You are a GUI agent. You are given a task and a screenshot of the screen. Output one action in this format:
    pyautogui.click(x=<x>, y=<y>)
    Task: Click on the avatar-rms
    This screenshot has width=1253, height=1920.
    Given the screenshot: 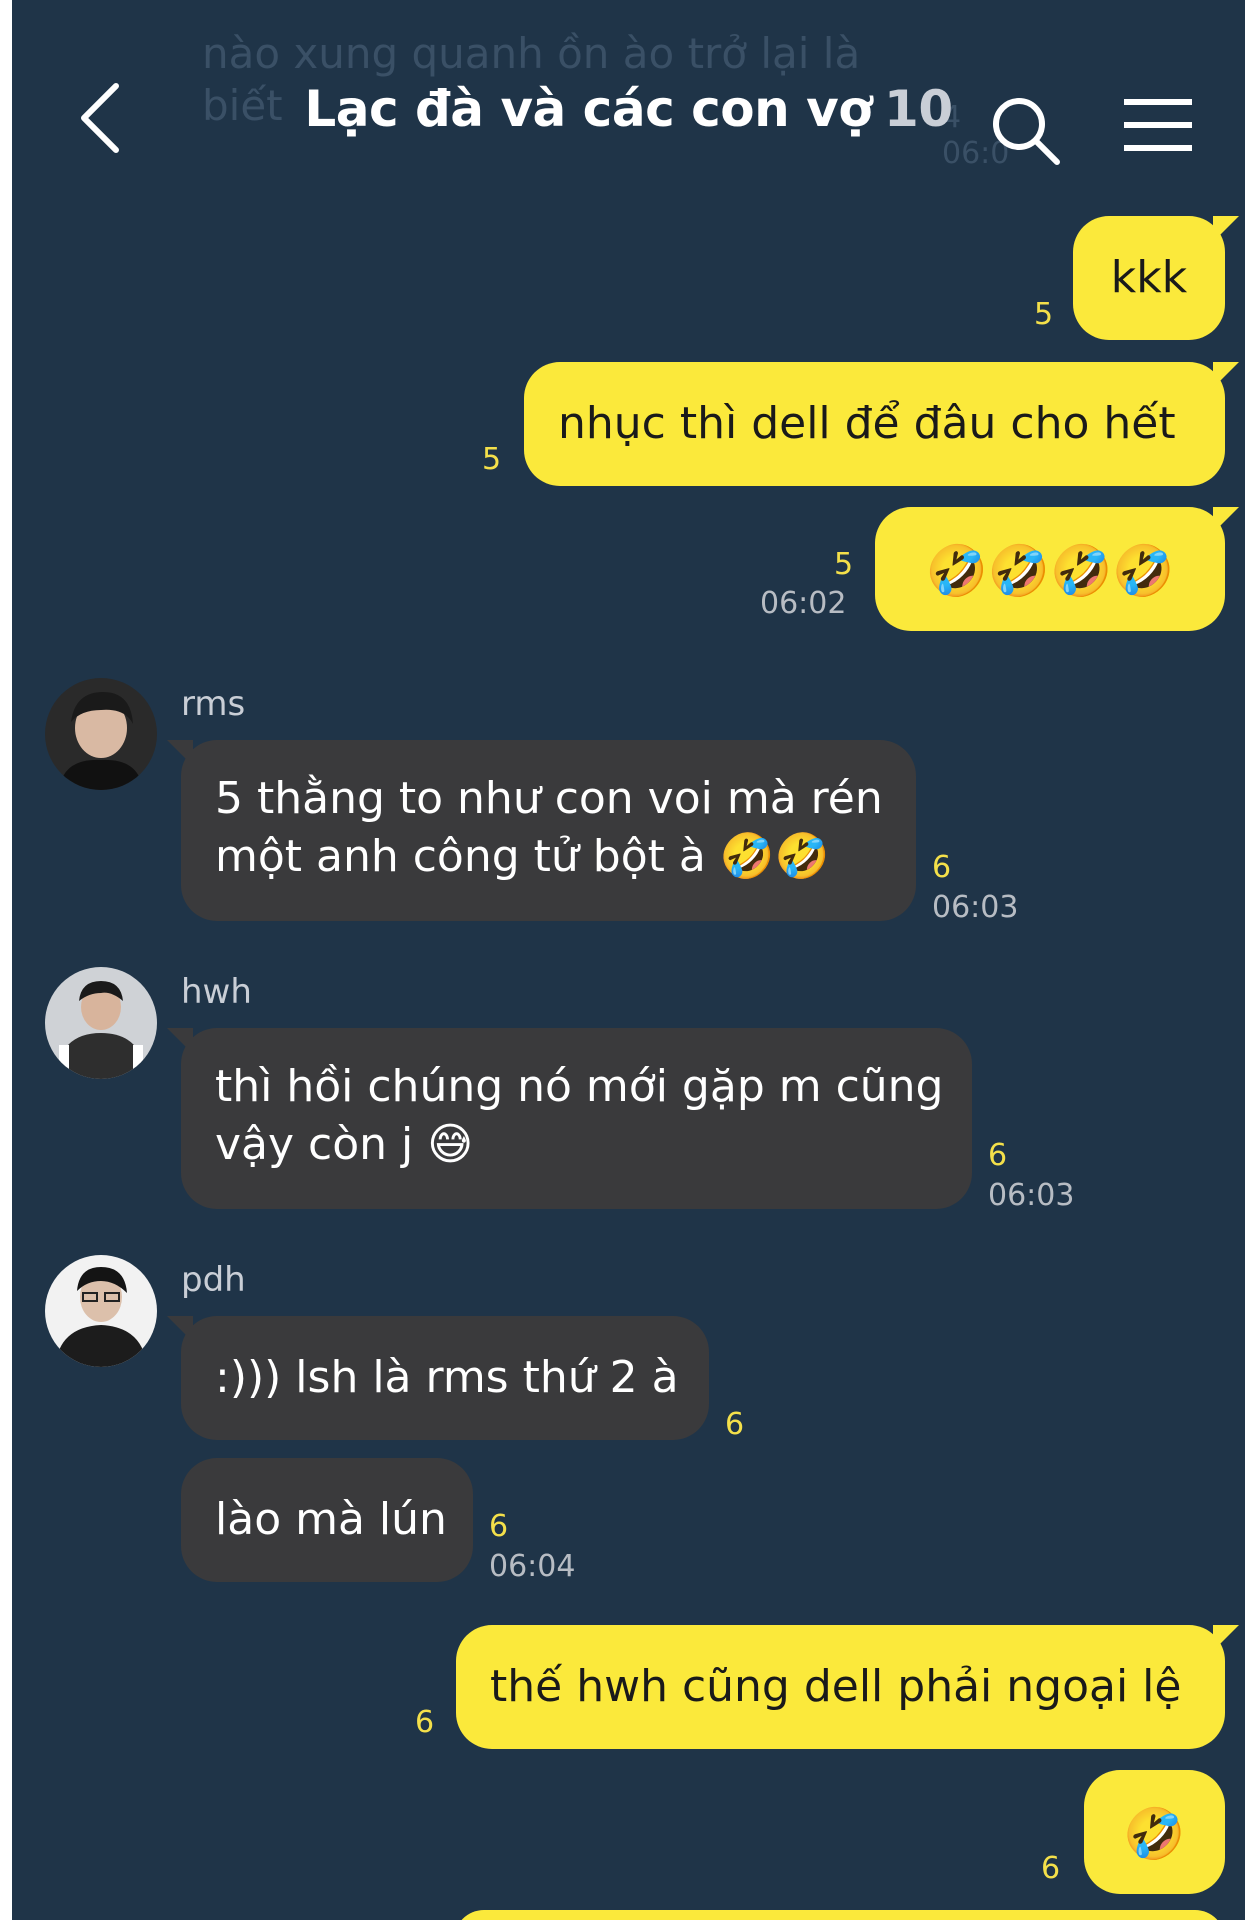 What is the action you would take?
    pyautogui.click(x=101, y=734)
    